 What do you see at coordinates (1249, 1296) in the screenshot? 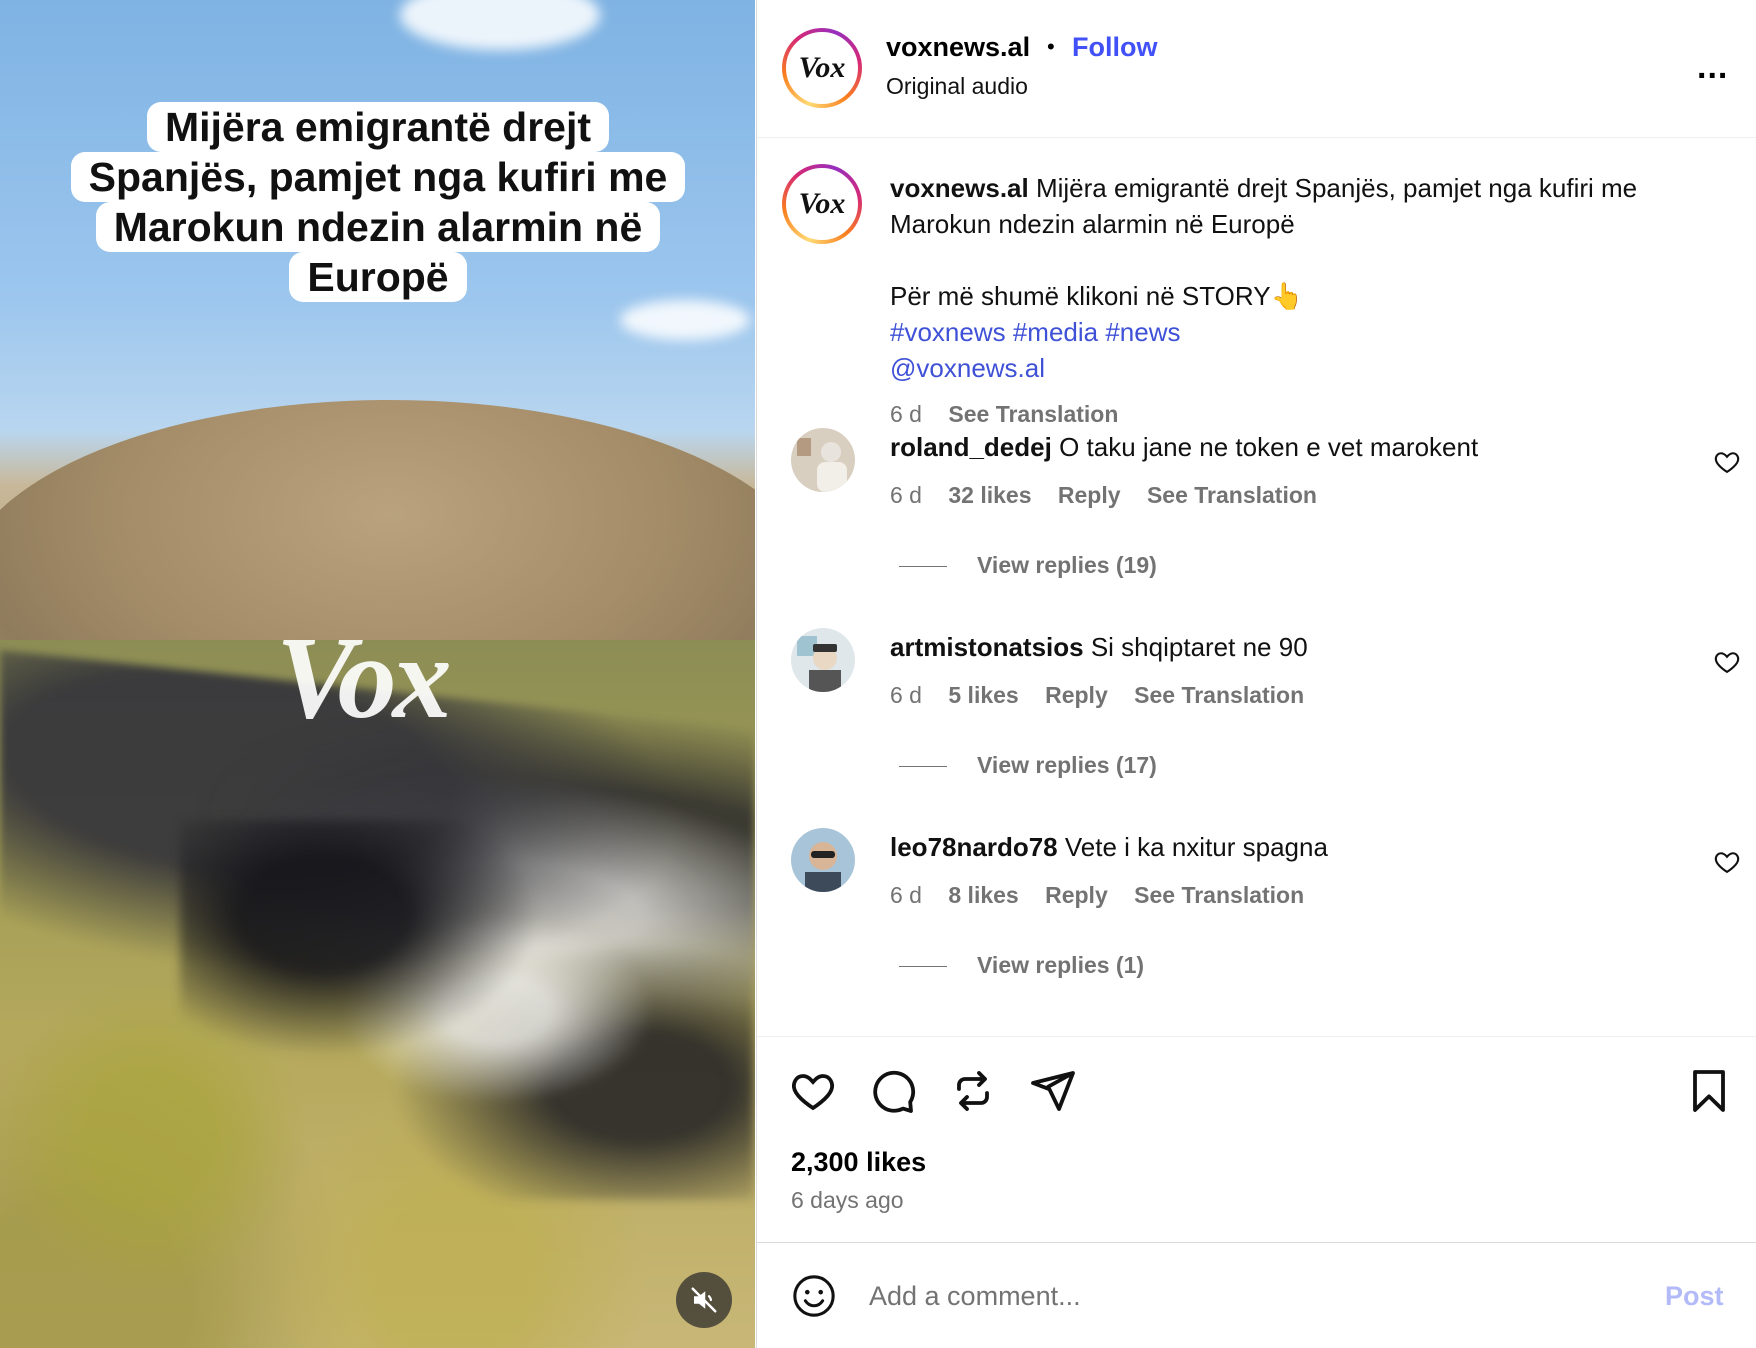
I see `comment-input` at bounding box center [1249, 1296].